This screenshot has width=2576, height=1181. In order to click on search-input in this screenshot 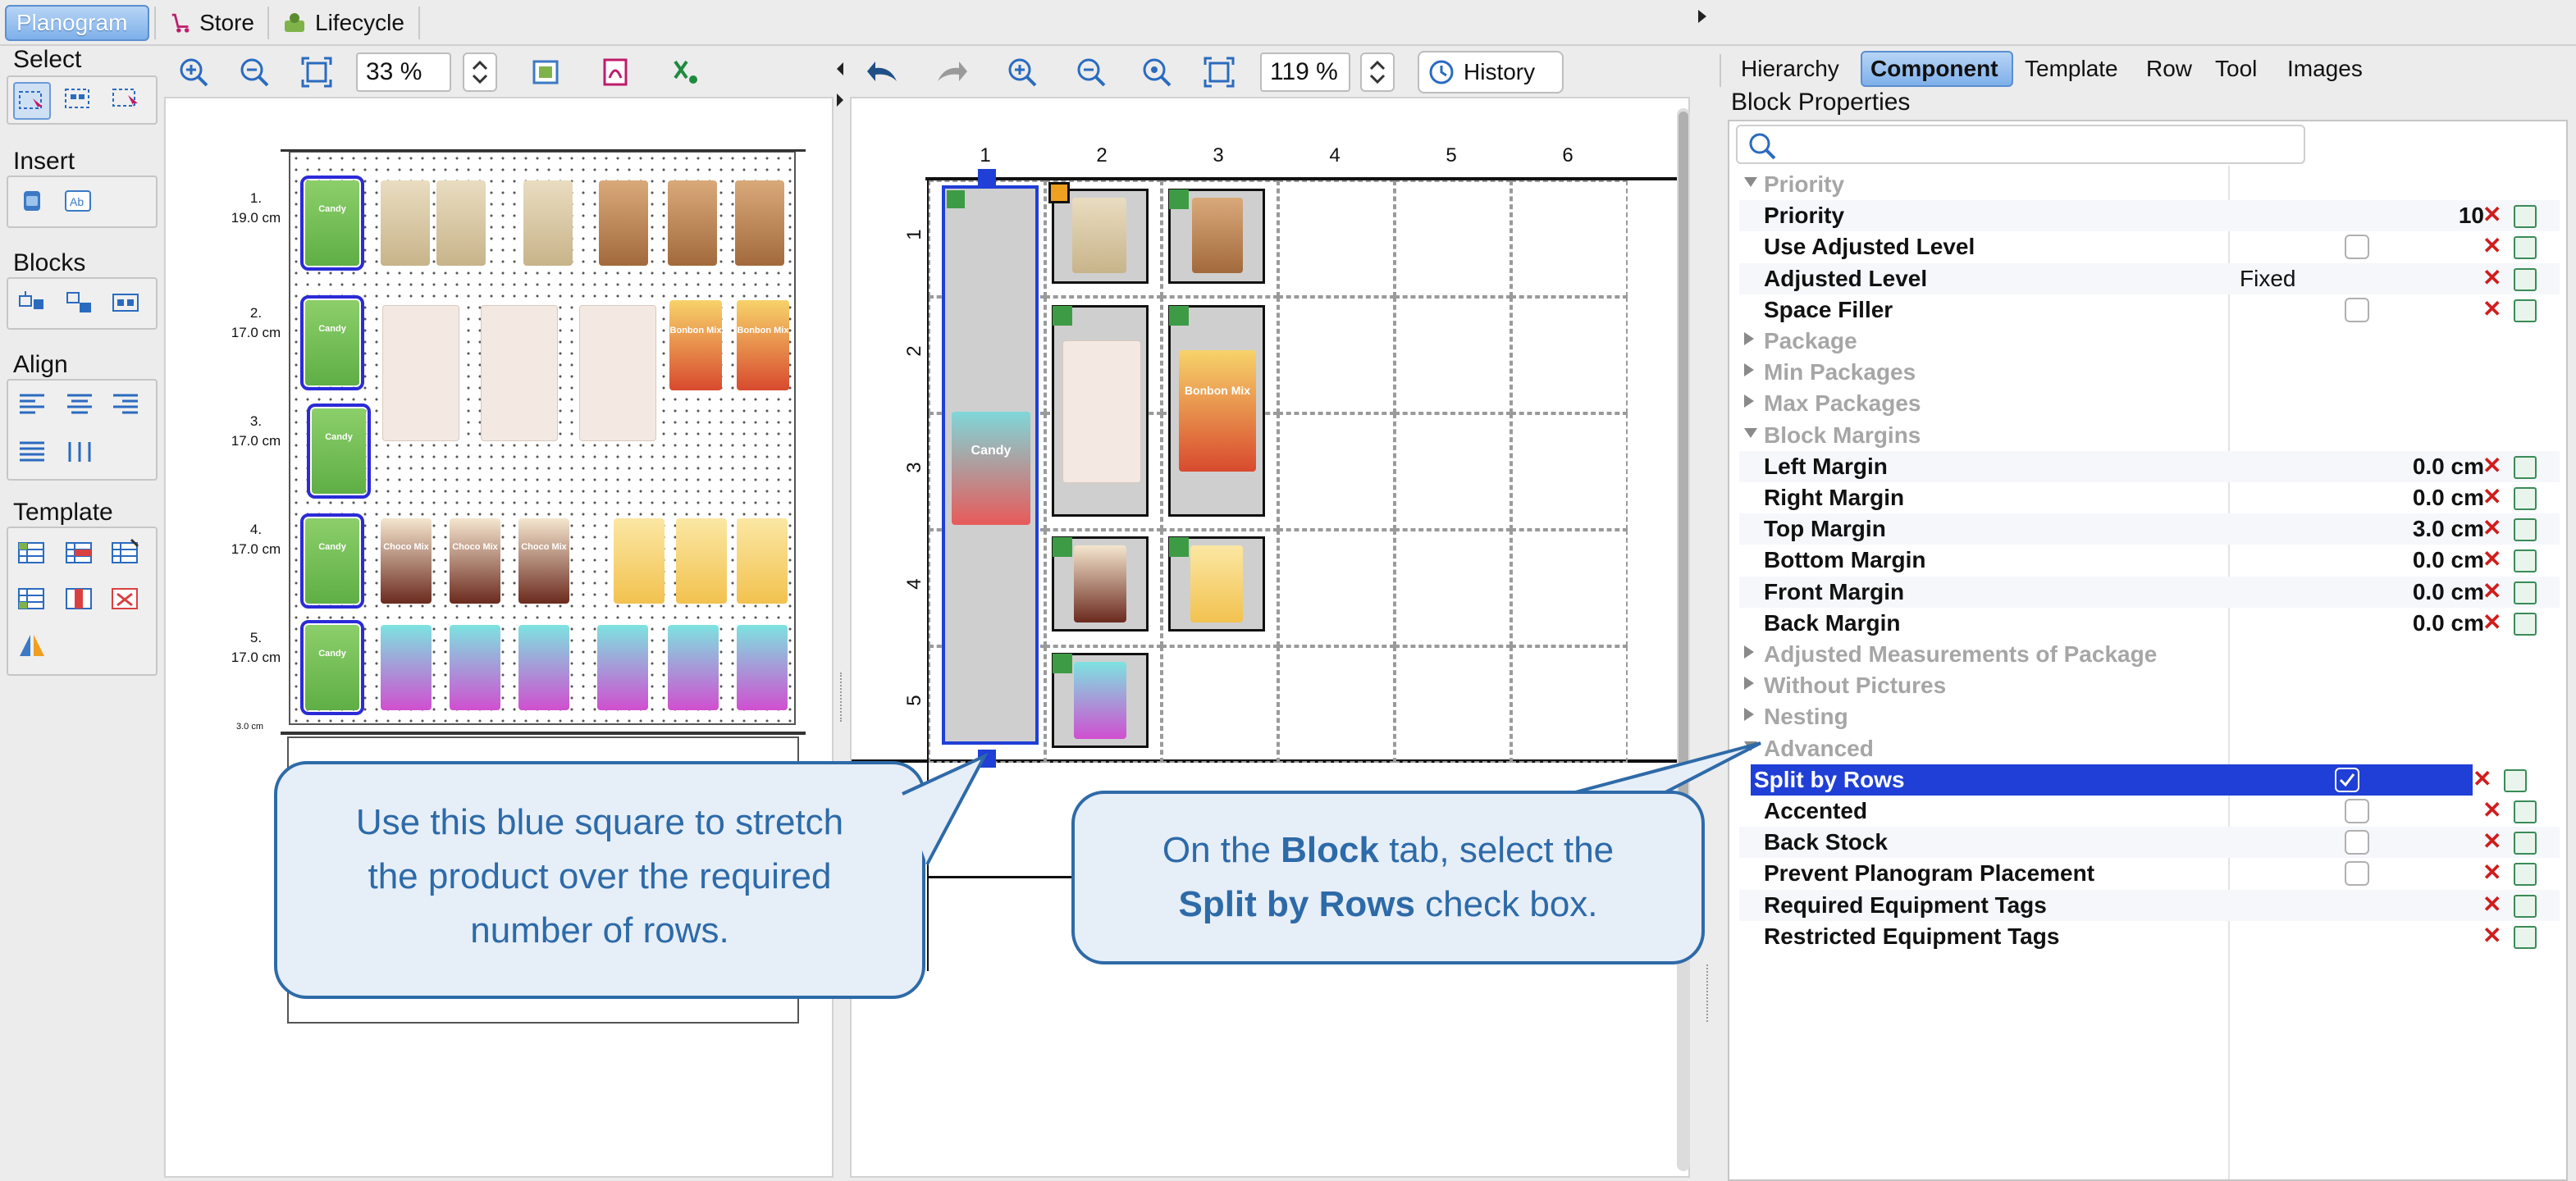, I will do `click(2036, 145)`.